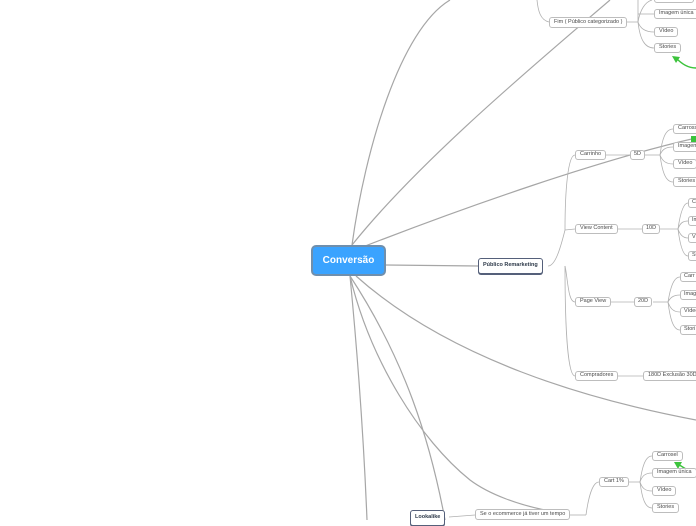 Image resolution: width=696 pixels, height=526 pixels. Describe the element at coordinates (674, 473) in the screenshot. I see `node-cart-imagem: Imagem única` at that location.